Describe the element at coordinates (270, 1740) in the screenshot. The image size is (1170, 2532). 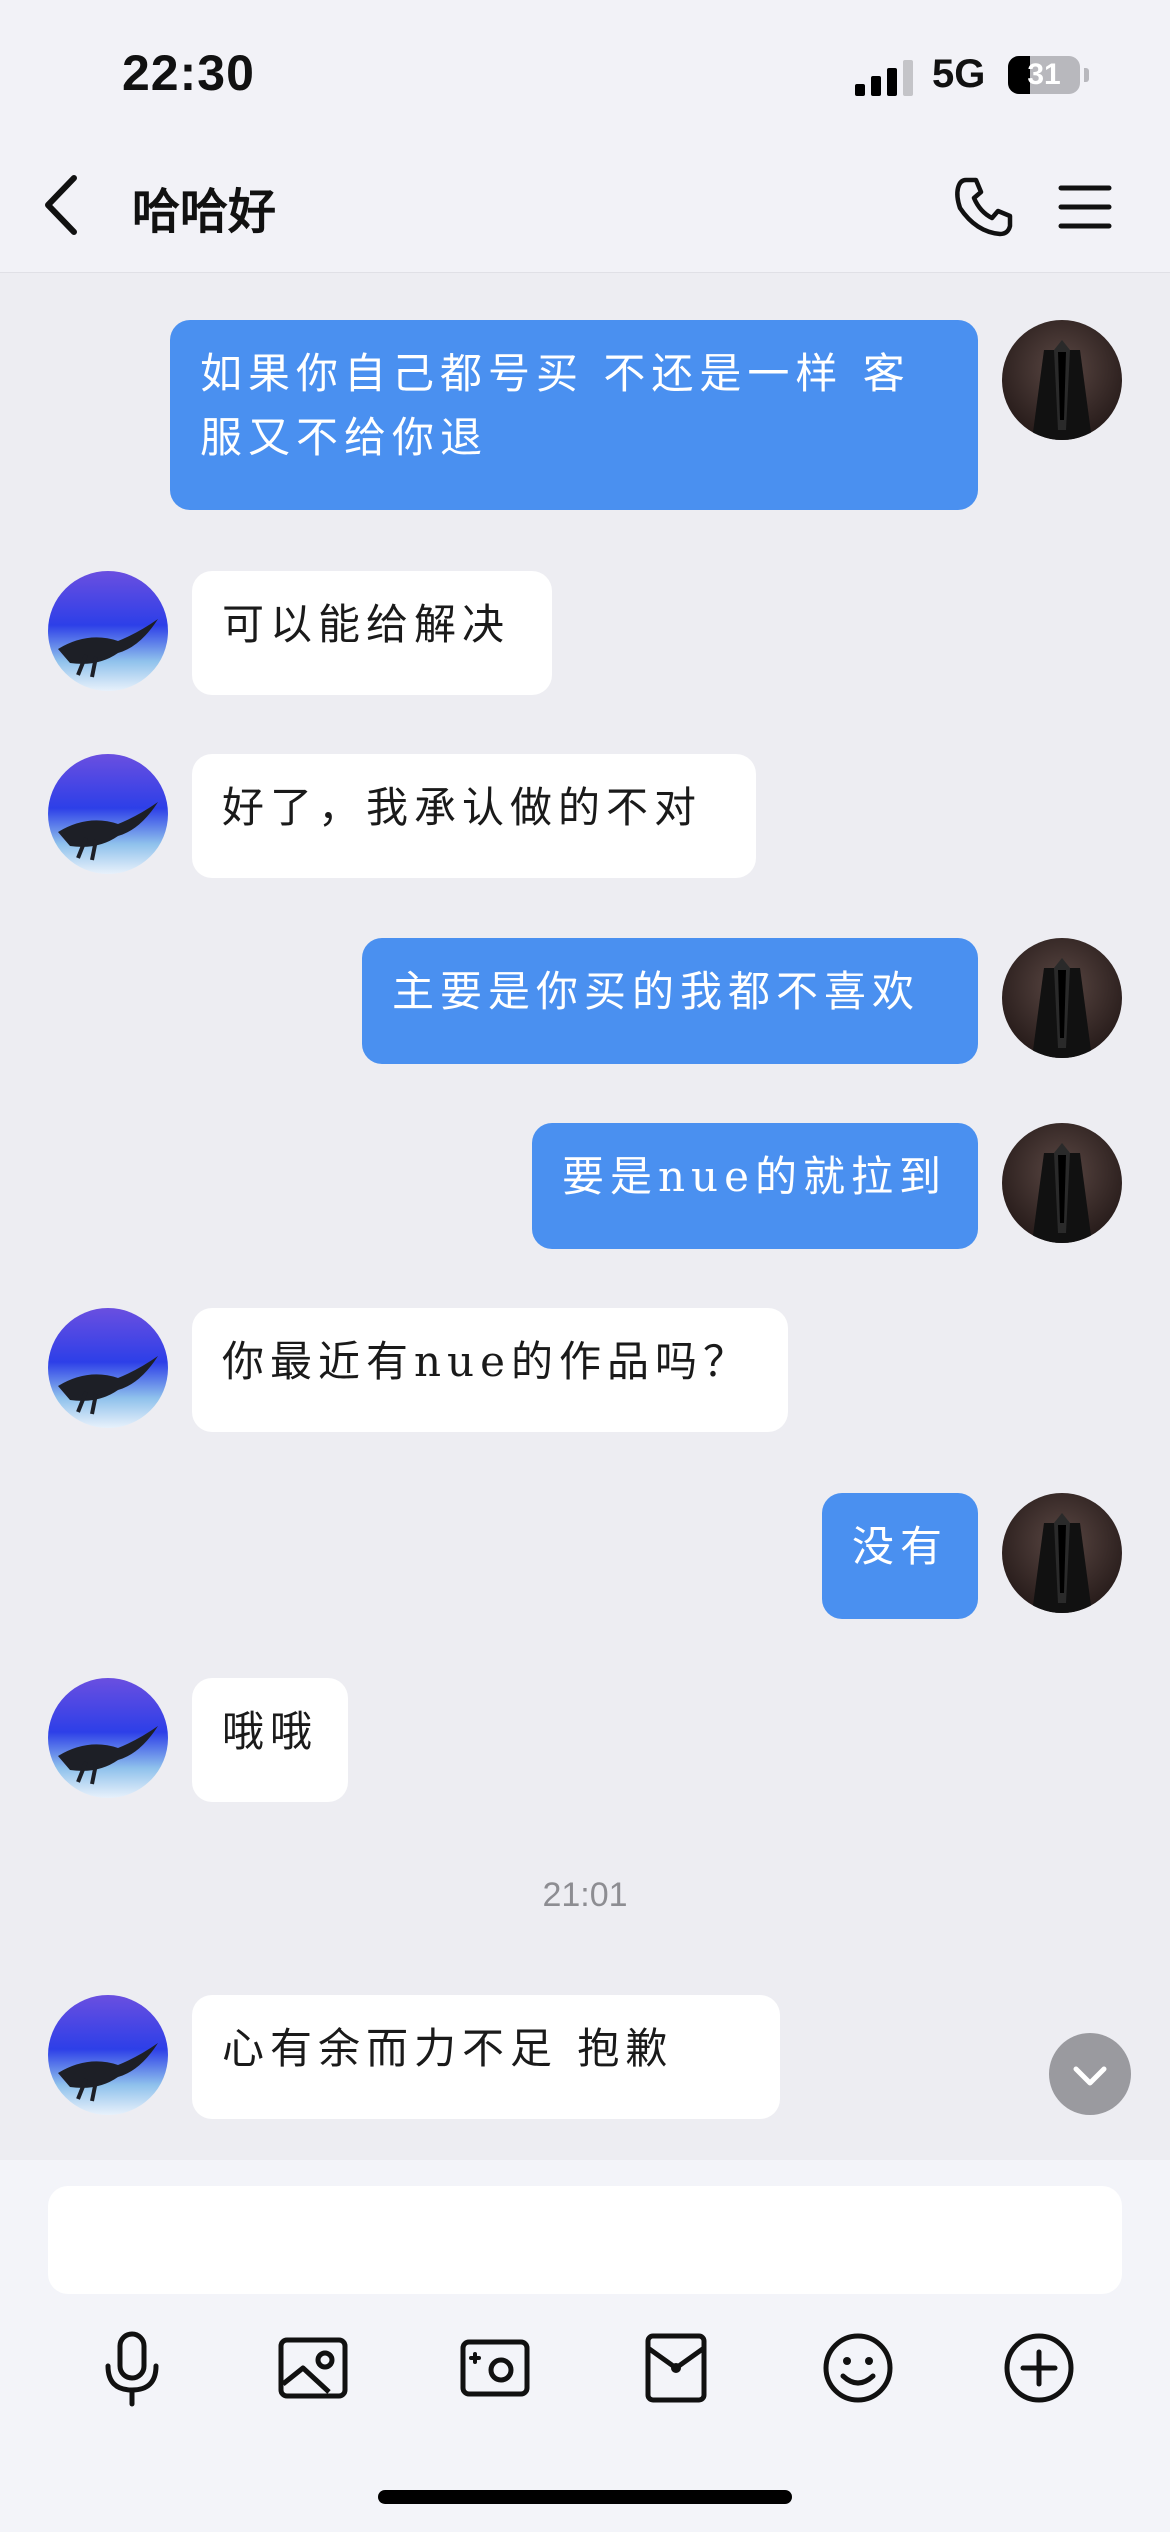
I see `message-bubble-friend: 哦哦` at that location.